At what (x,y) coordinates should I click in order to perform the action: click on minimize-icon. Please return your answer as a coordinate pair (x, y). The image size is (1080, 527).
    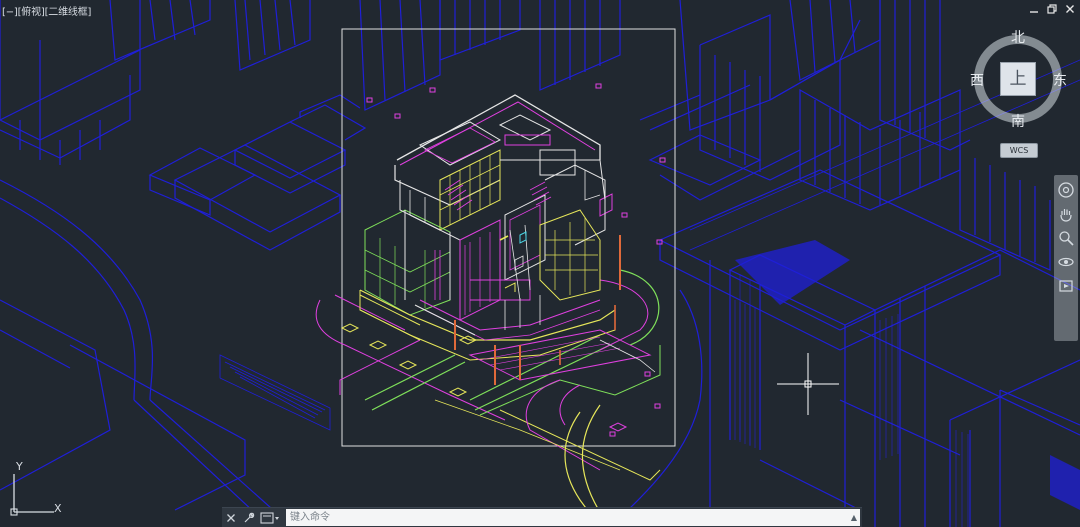
    Looking at the image, I should click on (1034, 10).